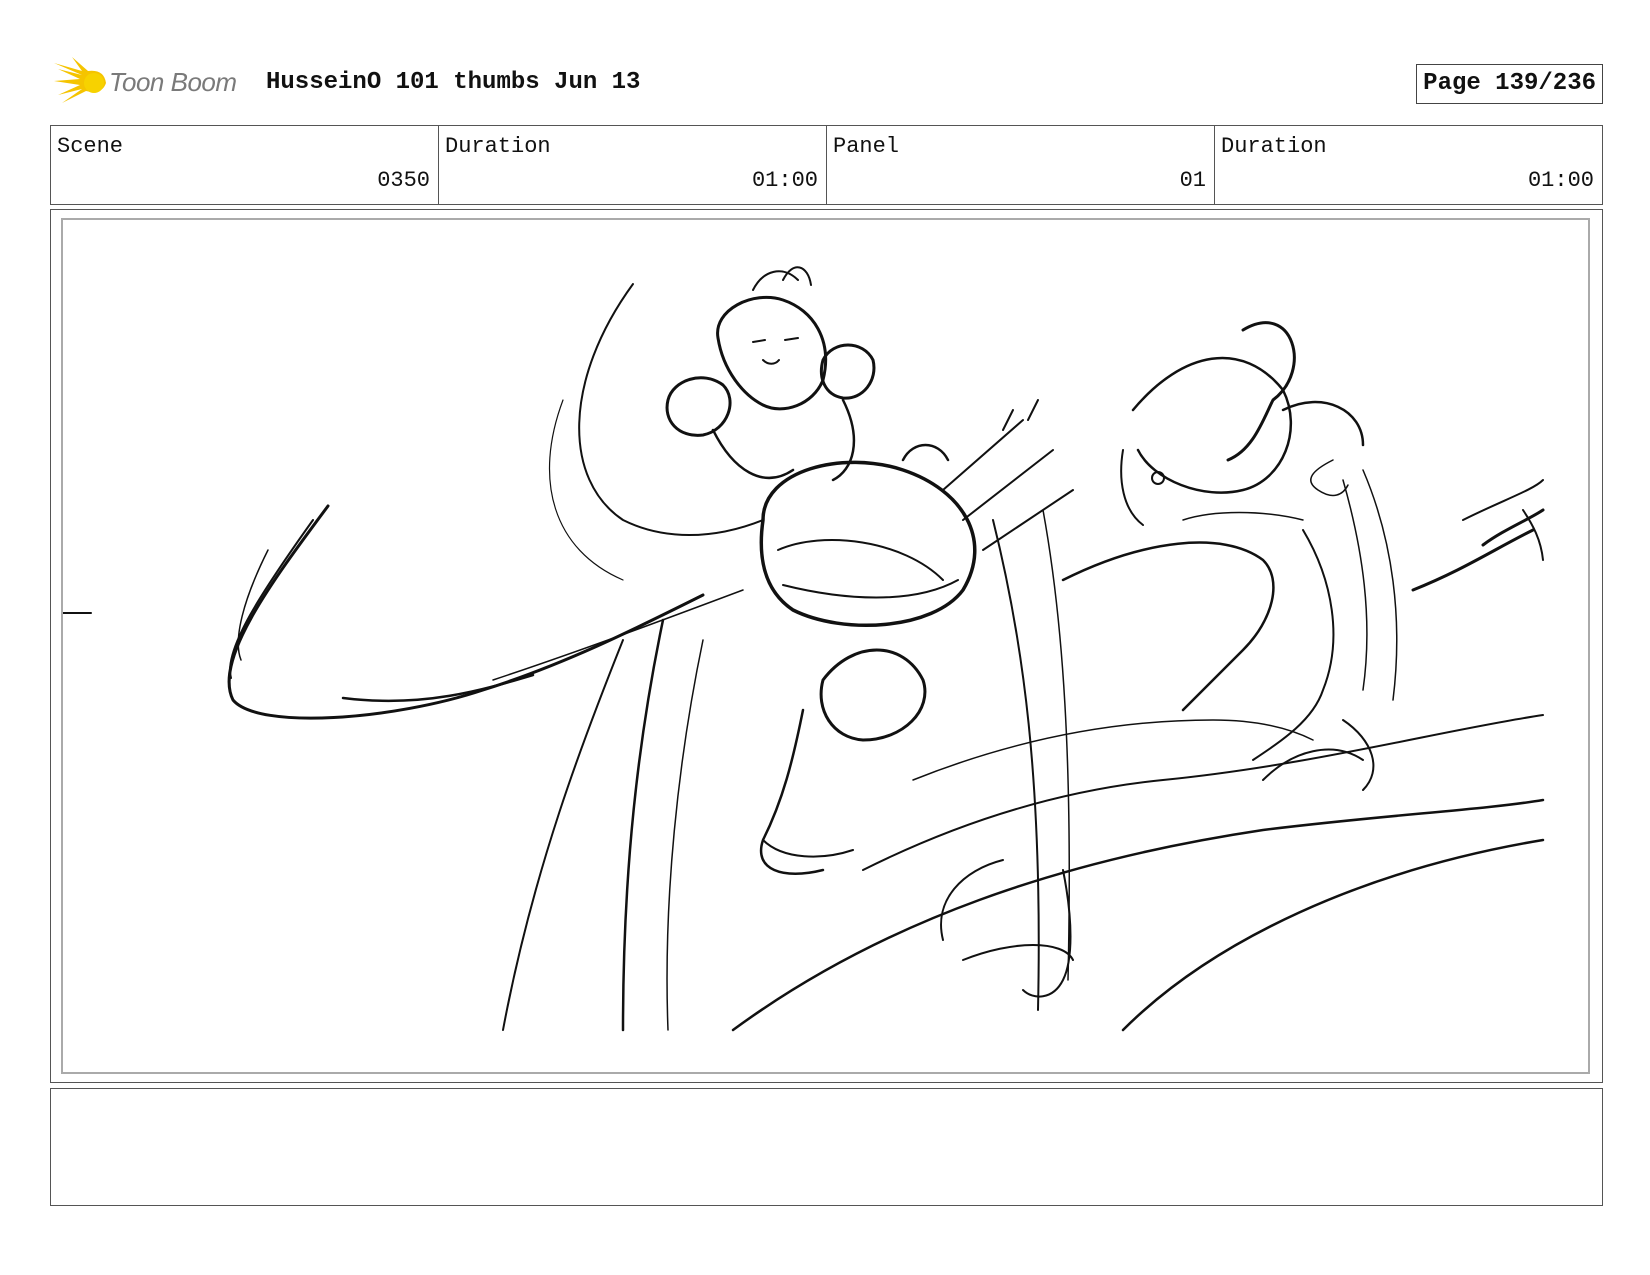 The height and width of the screenshot is (1275, 1650). What do you see at coordinates (245, 165) in the screenshot?
I see `scene-cell: Scene 0350` at bounding box center [245, 165].